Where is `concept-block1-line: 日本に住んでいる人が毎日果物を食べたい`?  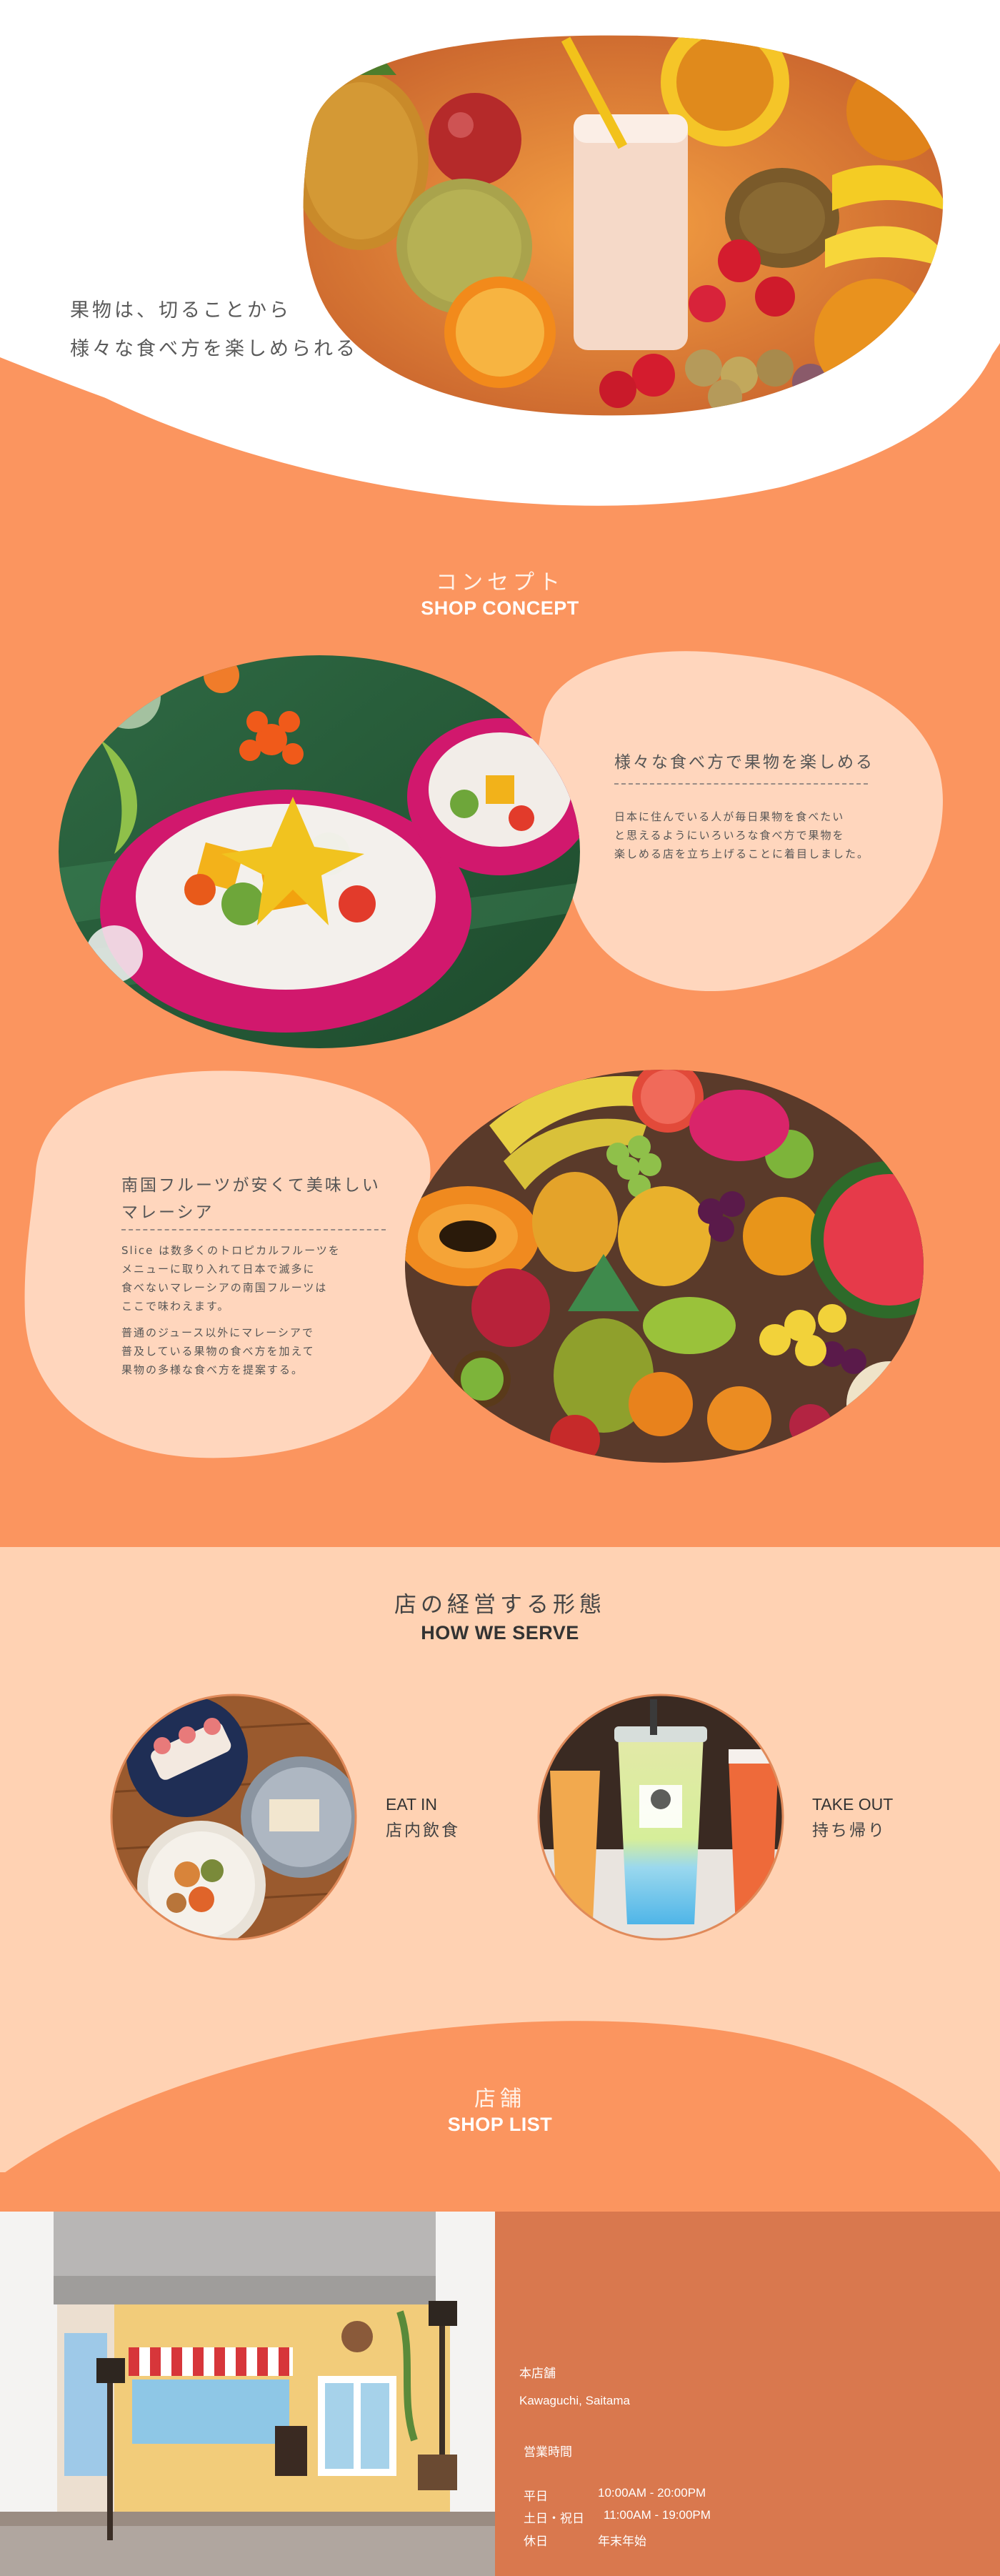 concept-block1-line: 日本に住んでいる人が毎日果物を食べたい is located at coordinates (729, 816).